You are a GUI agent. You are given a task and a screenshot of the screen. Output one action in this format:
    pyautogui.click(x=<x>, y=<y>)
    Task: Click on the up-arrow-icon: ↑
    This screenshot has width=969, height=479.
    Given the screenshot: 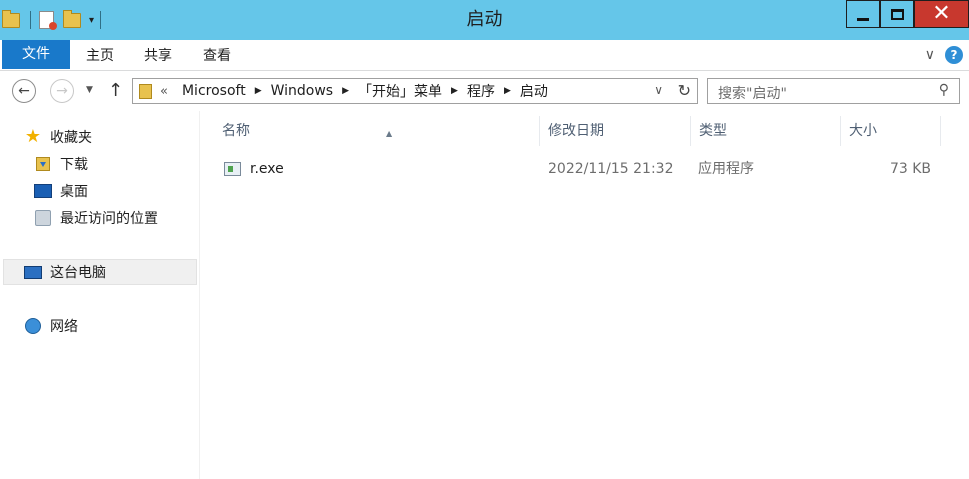 What is the action you would take?
    pyautogui.click(x=115, y=90)
    